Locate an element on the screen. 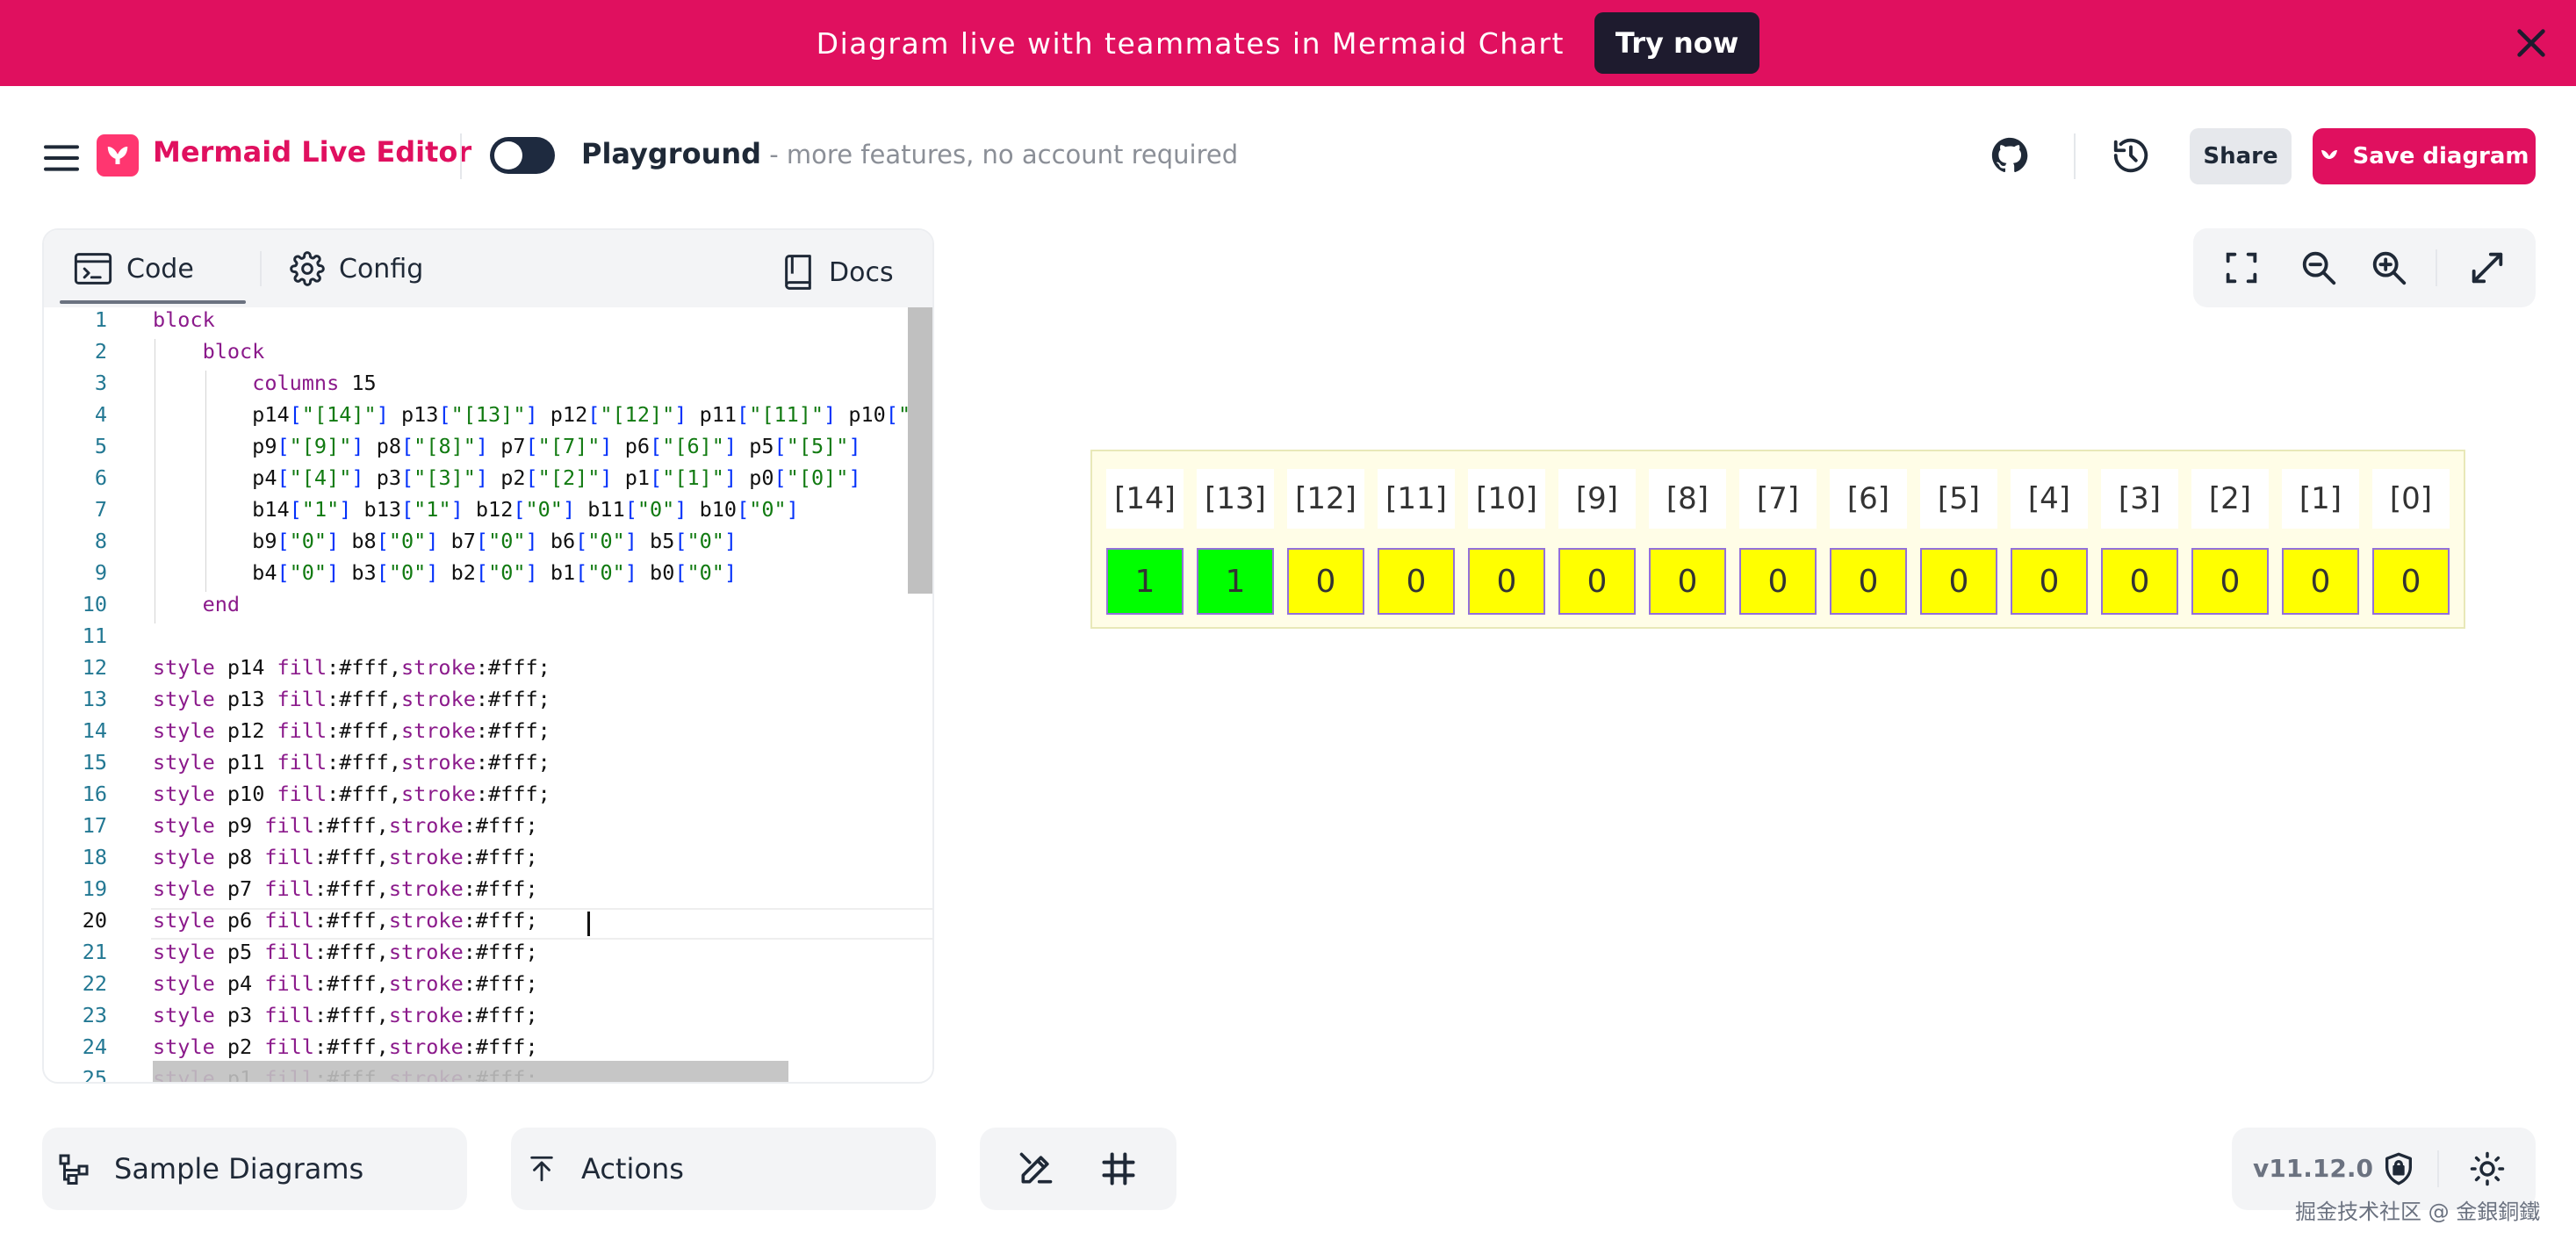 The width and height of the screenshot is (2576, 1254). editor-tabs: Code Config Docs is located at coordinates (488, 268).